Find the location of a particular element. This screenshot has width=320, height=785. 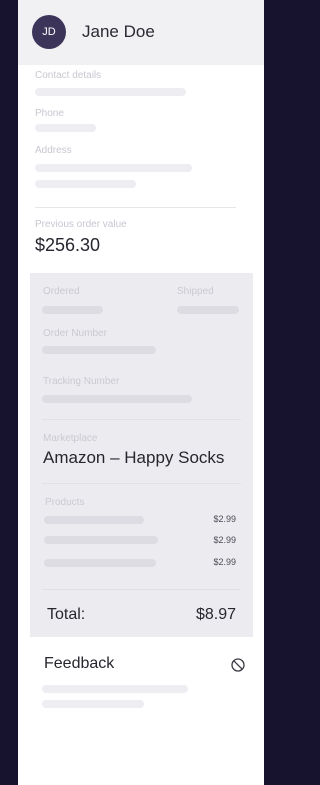

tracking-number-placeholder is located at coordinates (117, 399).